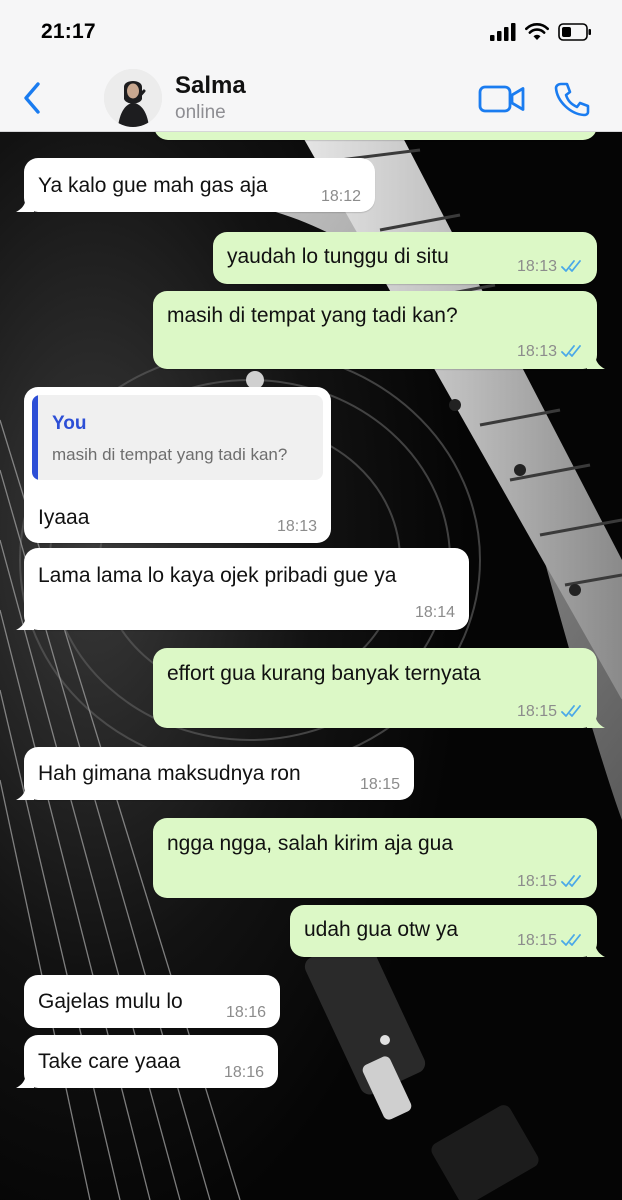  Describe the element at coordinates (537, 31) in the screenshot. I see `wifi-icon` at that location.